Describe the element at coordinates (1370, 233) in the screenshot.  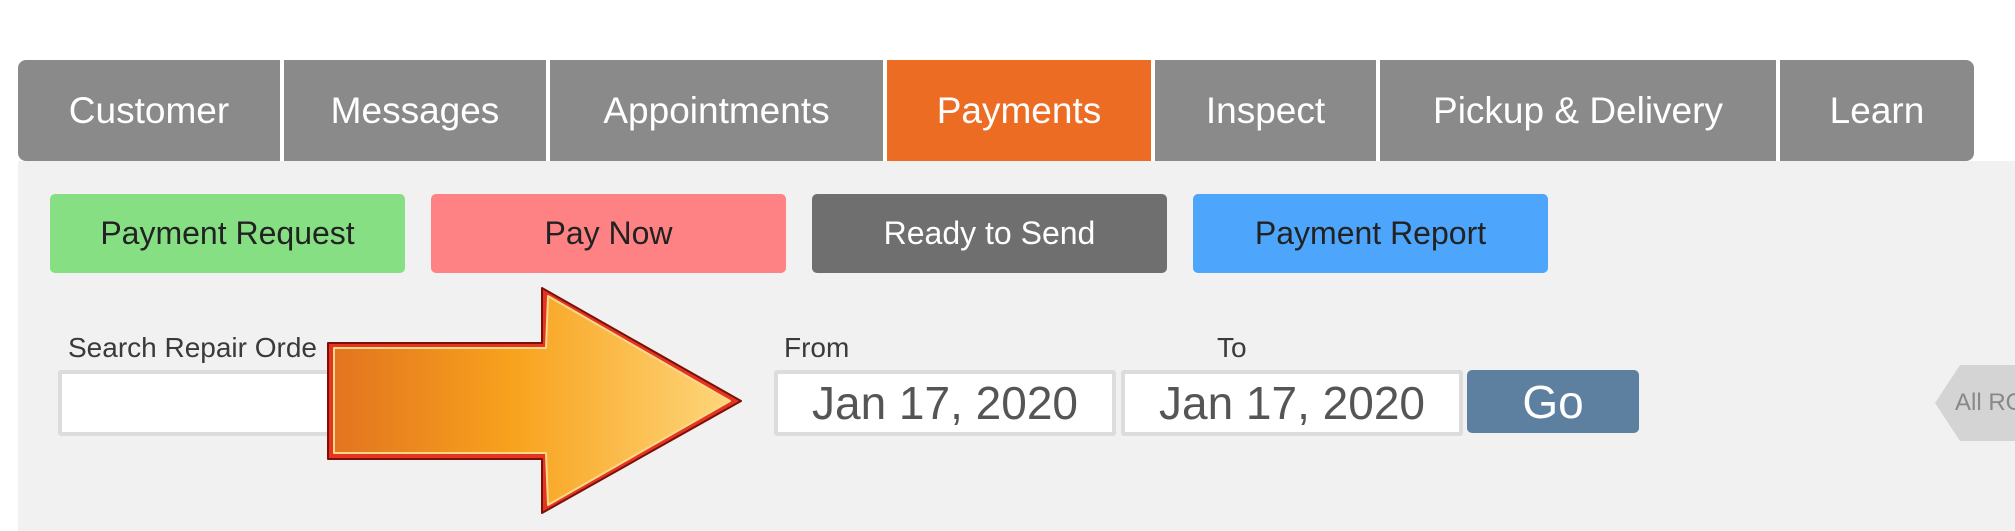
I see `payment-report-button: Payment Report` at that location.